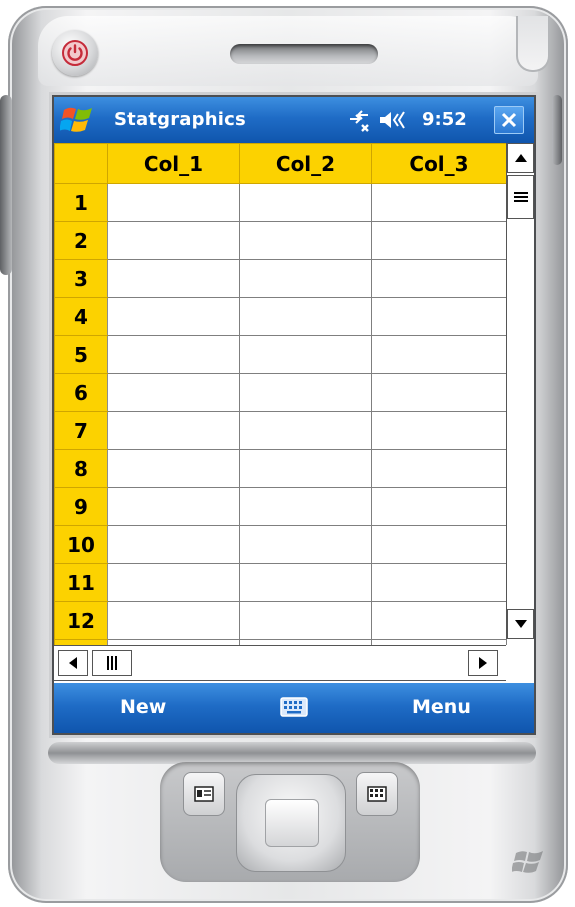 The width and height of the screenshot is (575, 907). Describe the element at coordinates (305, 163) in the screenshot. I see `column-header-2: Col_2` at that location.